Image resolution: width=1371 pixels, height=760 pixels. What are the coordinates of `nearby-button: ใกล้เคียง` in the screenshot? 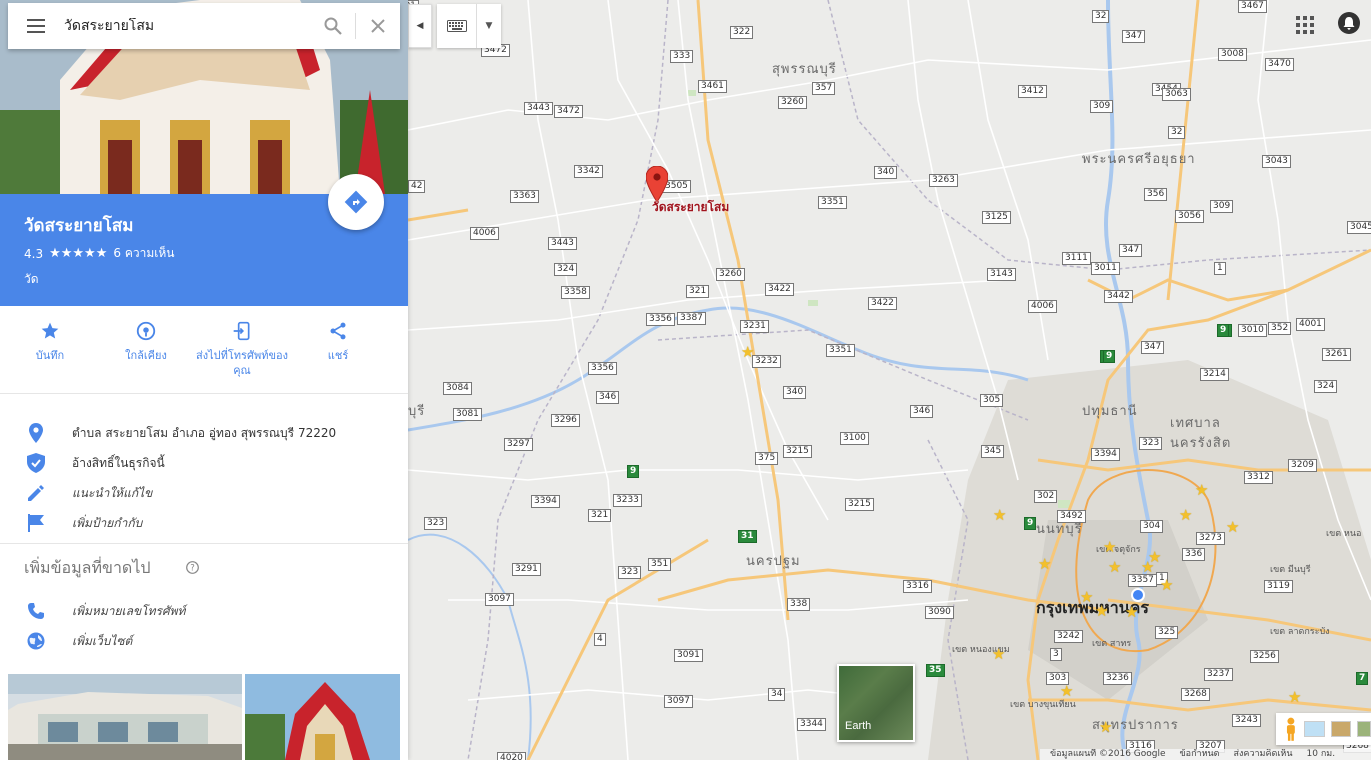 It's located at (146, 349).